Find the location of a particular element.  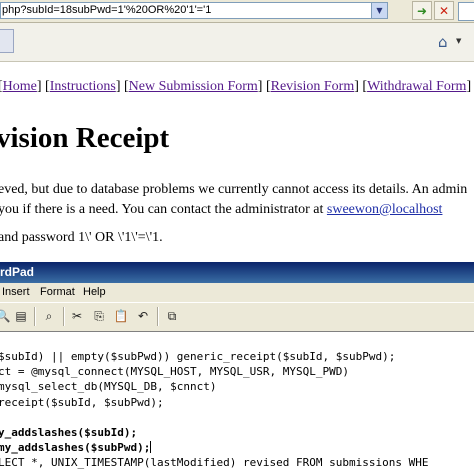

search-input is located at coordinates (466, 11).